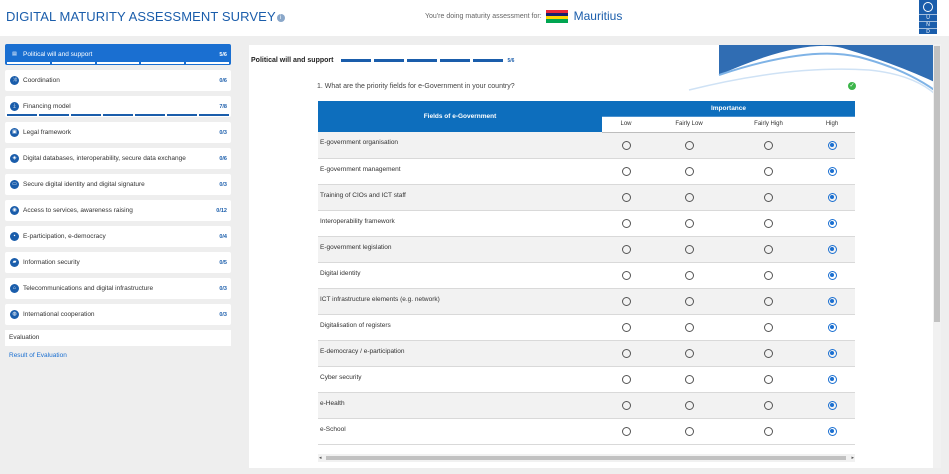 This screenshot has width=949, height=474. What do you see at coordinates (937, 184) in the screenshot?
I see `vertical-scroll-thumb` at bounding box center [937, 184].